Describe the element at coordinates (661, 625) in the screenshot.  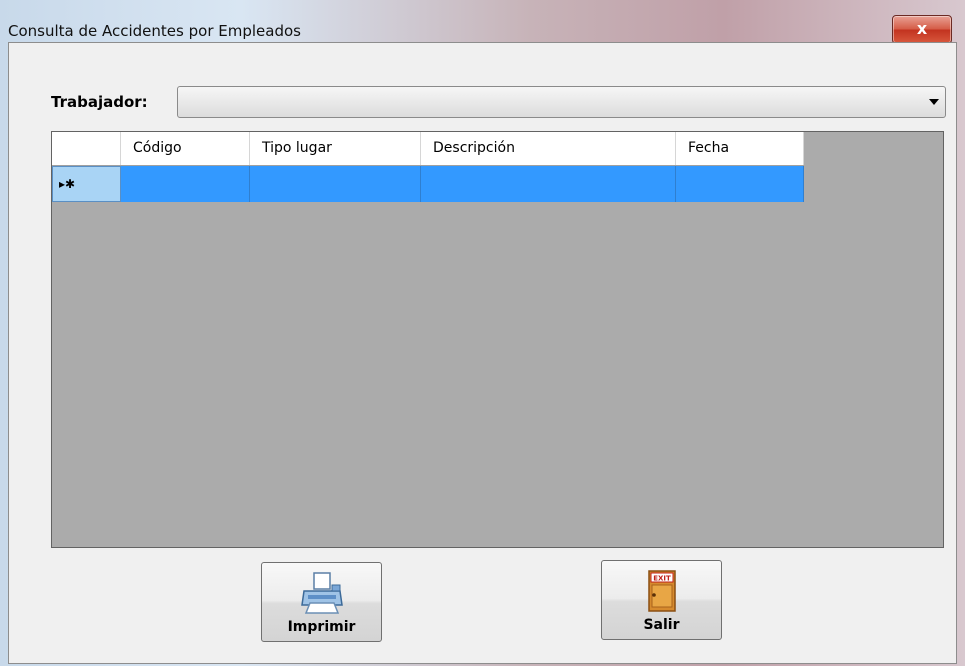
I see `salir-label: Salir` at that location.